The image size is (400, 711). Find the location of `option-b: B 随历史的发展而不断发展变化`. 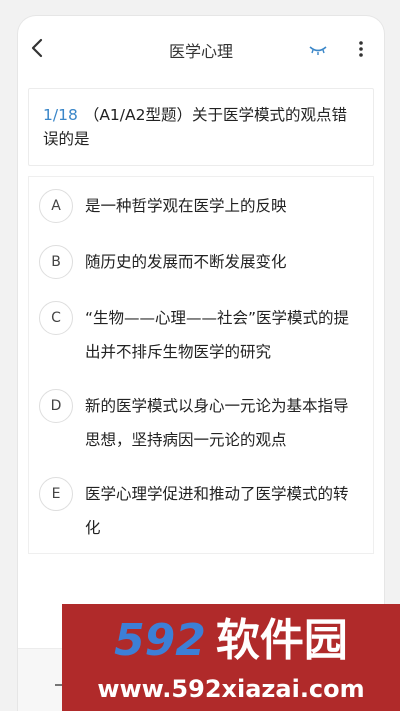

option-b: B 随历史的发展而不断发展变化 is located at coordinates (201, 265).